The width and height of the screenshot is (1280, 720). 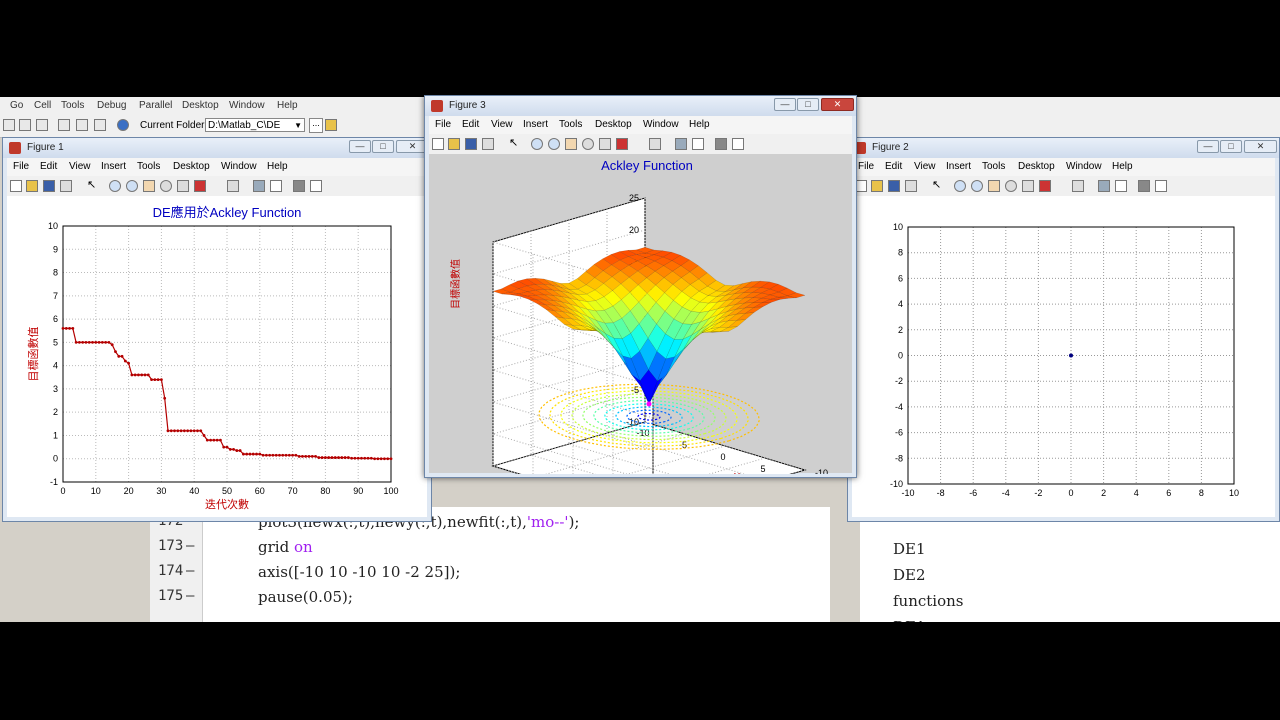 I want to click on menu-parallel: Parallel, so click(x=155, y=105).